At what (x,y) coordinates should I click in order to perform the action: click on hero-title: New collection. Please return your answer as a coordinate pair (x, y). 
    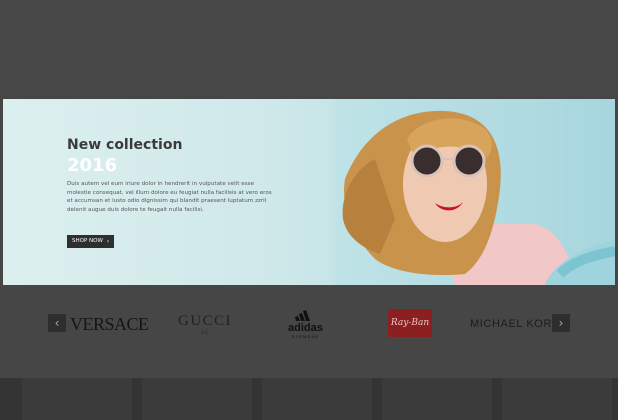
    Looking at the image, I should click on (125, 145).